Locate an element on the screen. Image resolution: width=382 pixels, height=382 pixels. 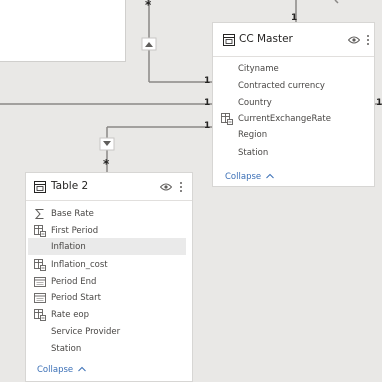
field-label: Country is located at coordinates (255, 102).